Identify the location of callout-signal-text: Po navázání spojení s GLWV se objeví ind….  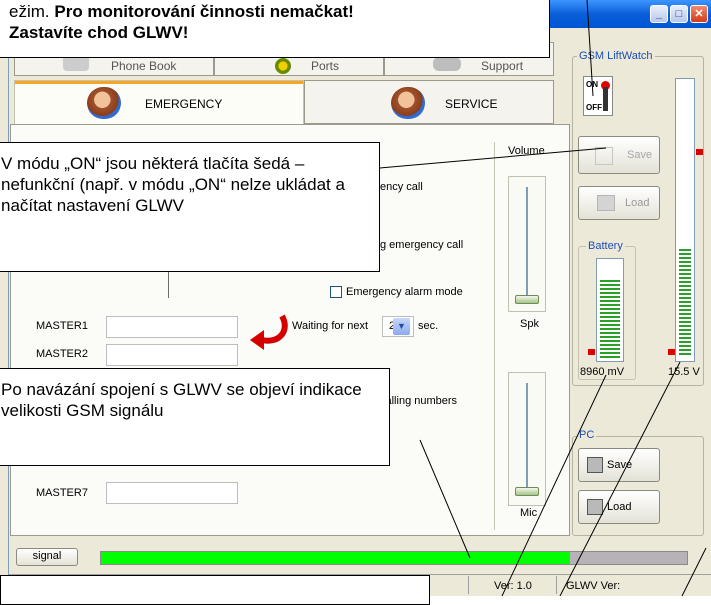
(181, 400).